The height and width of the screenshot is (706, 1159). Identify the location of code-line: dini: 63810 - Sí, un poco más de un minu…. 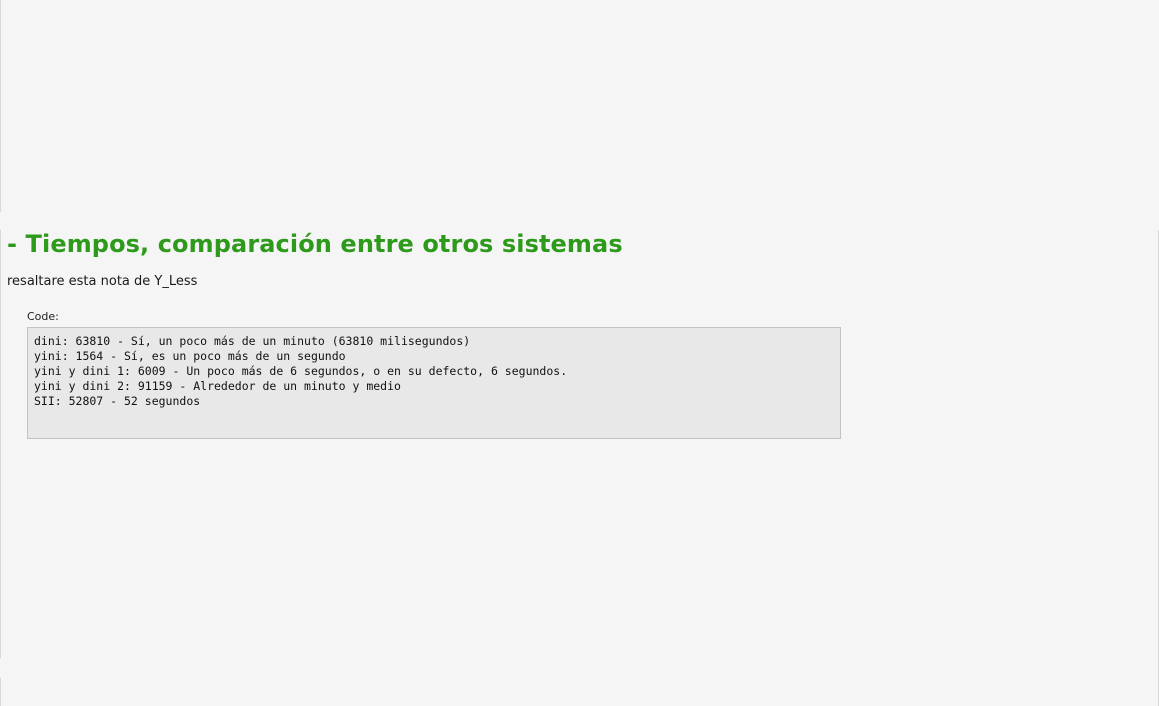
(252, 341).